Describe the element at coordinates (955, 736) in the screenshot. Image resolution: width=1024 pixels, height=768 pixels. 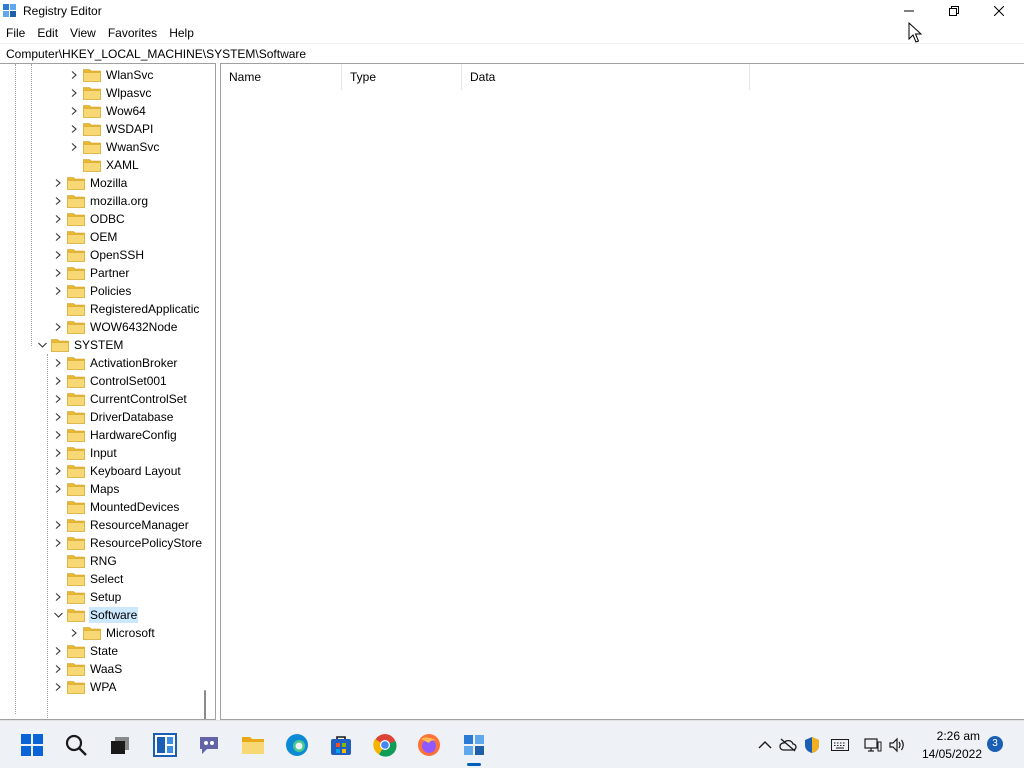
I see `clock-time: 2:26 am` at that location.